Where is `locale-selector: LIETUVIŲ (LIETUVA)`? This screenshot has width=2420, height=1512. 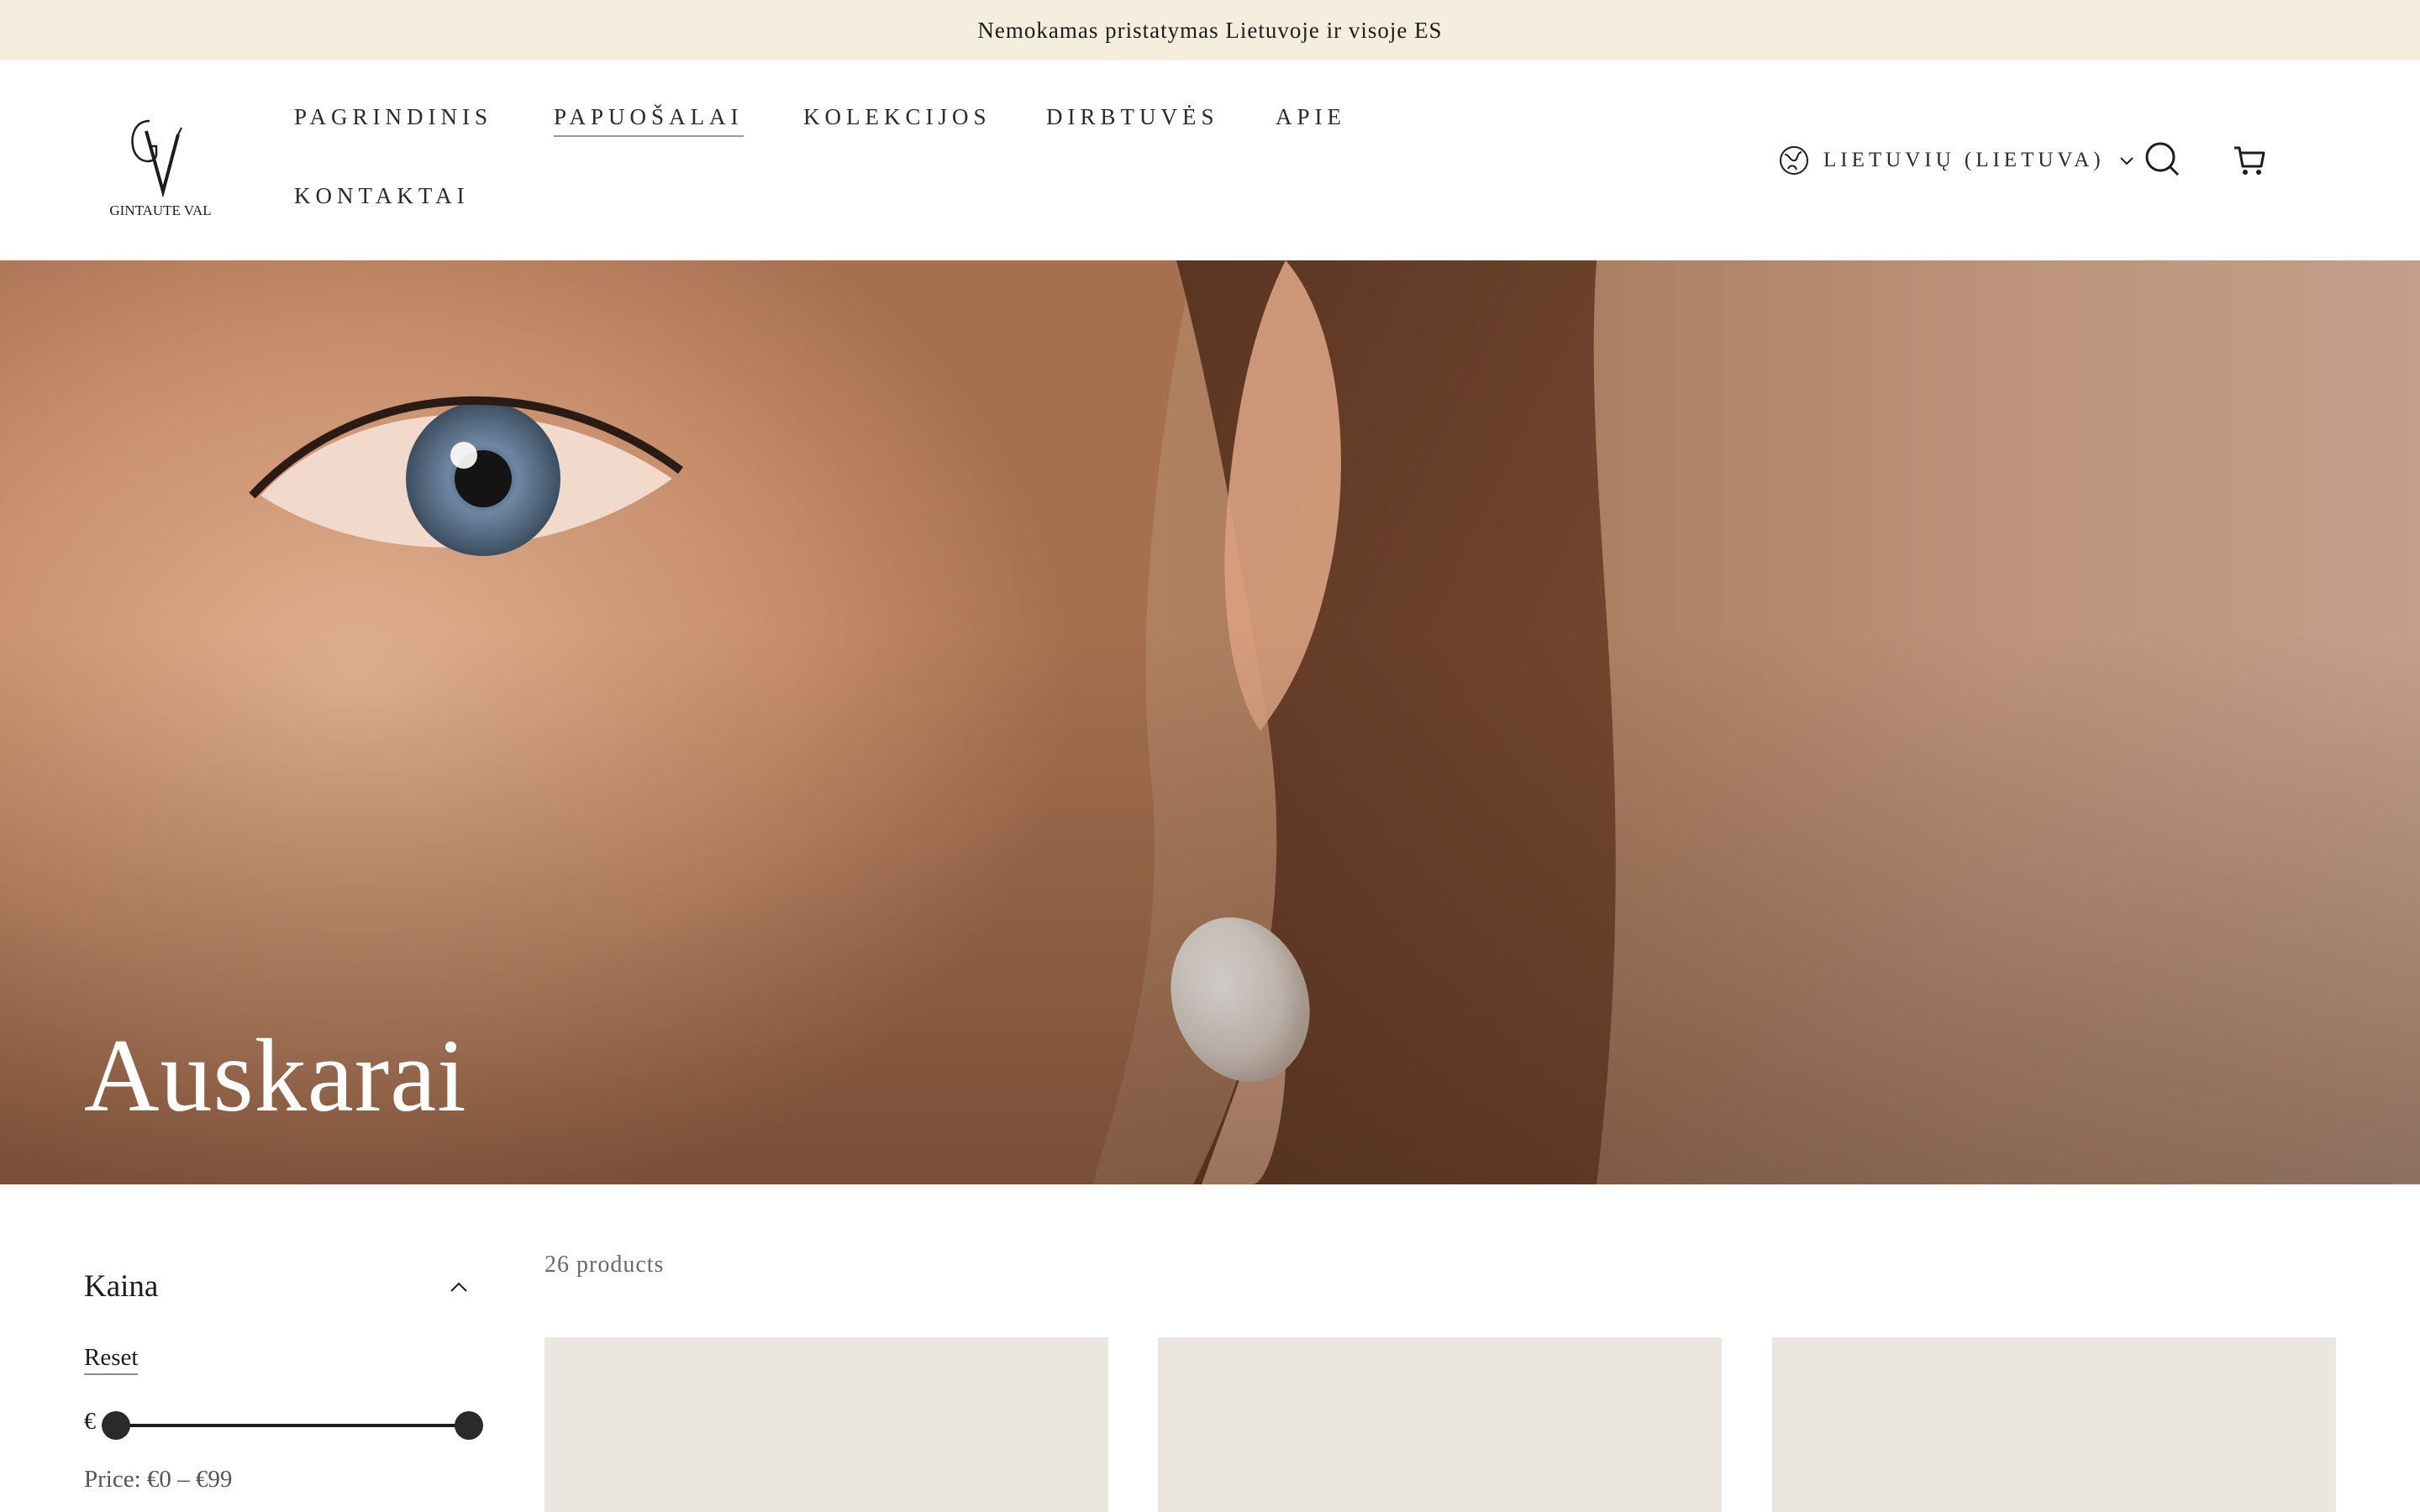
locale-selector: LIETUVIŲ (LIETUVA) is located at coordinates (1956, 160).